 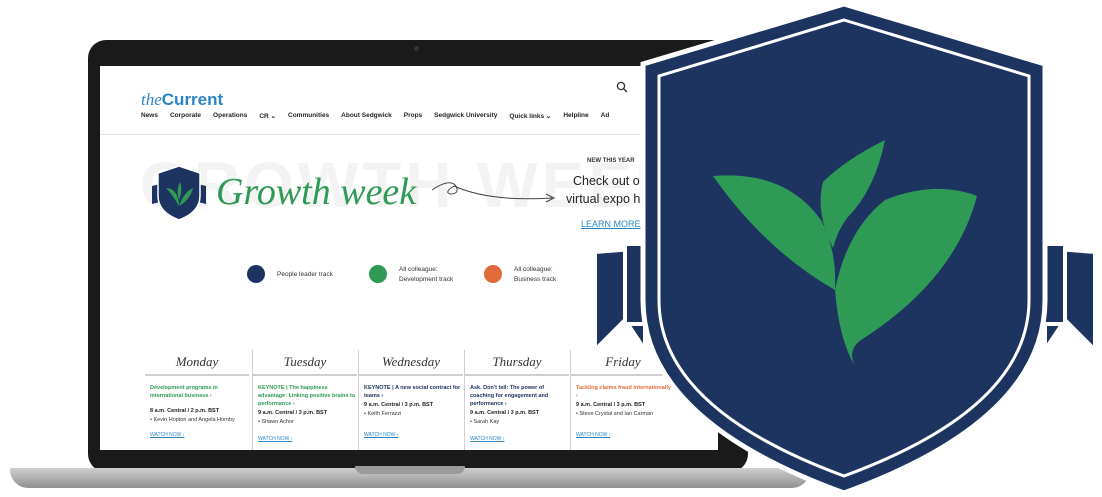 What do you see at coordinates (493, 192) in the screenshot?
I see `hero-arrow-icon` at bounding box center [493, 192].